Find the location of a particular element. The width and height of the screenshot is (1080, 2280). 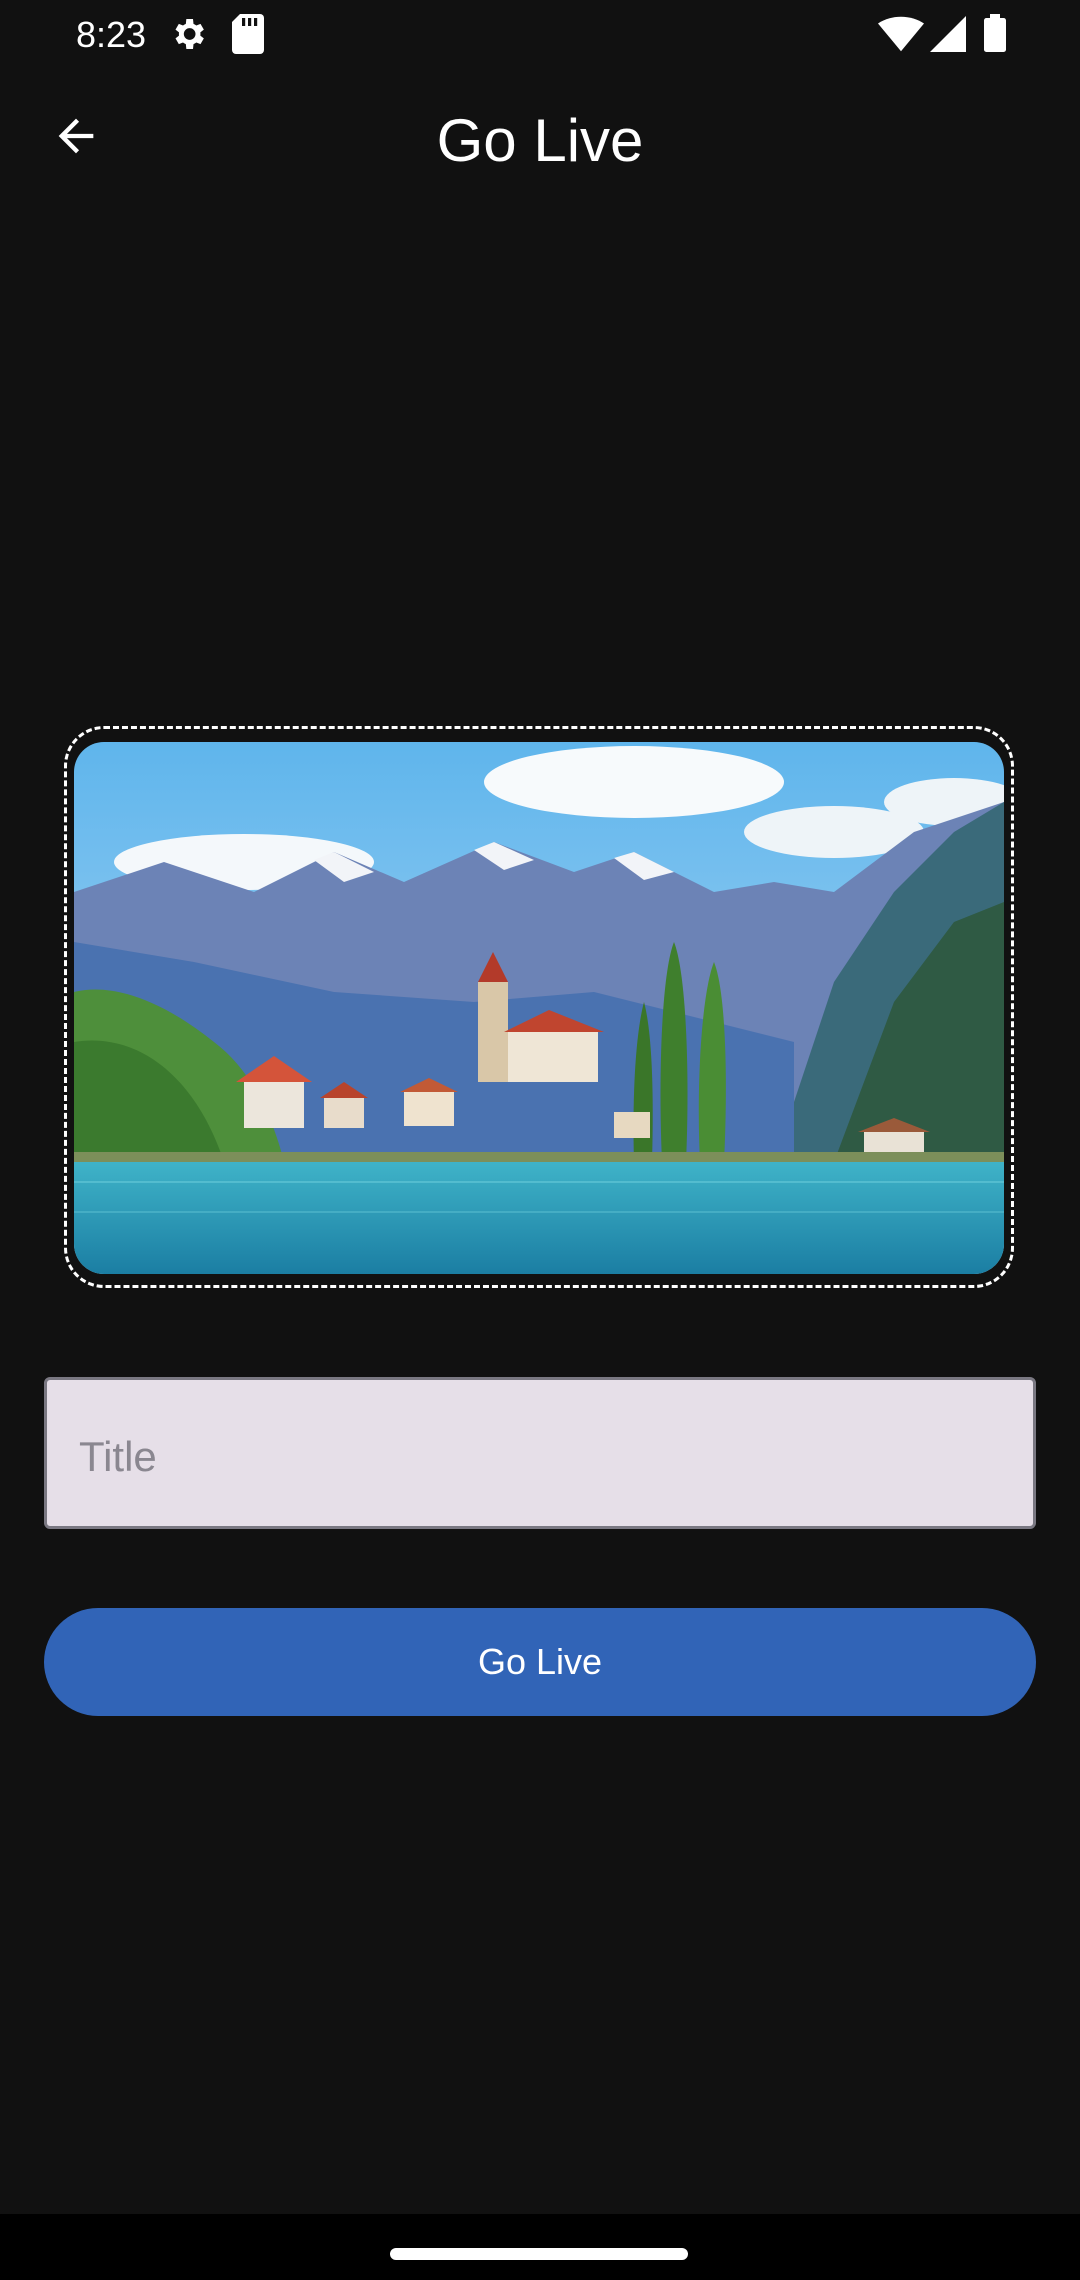

page-title: Go Live is located at coordinates (540, 140).